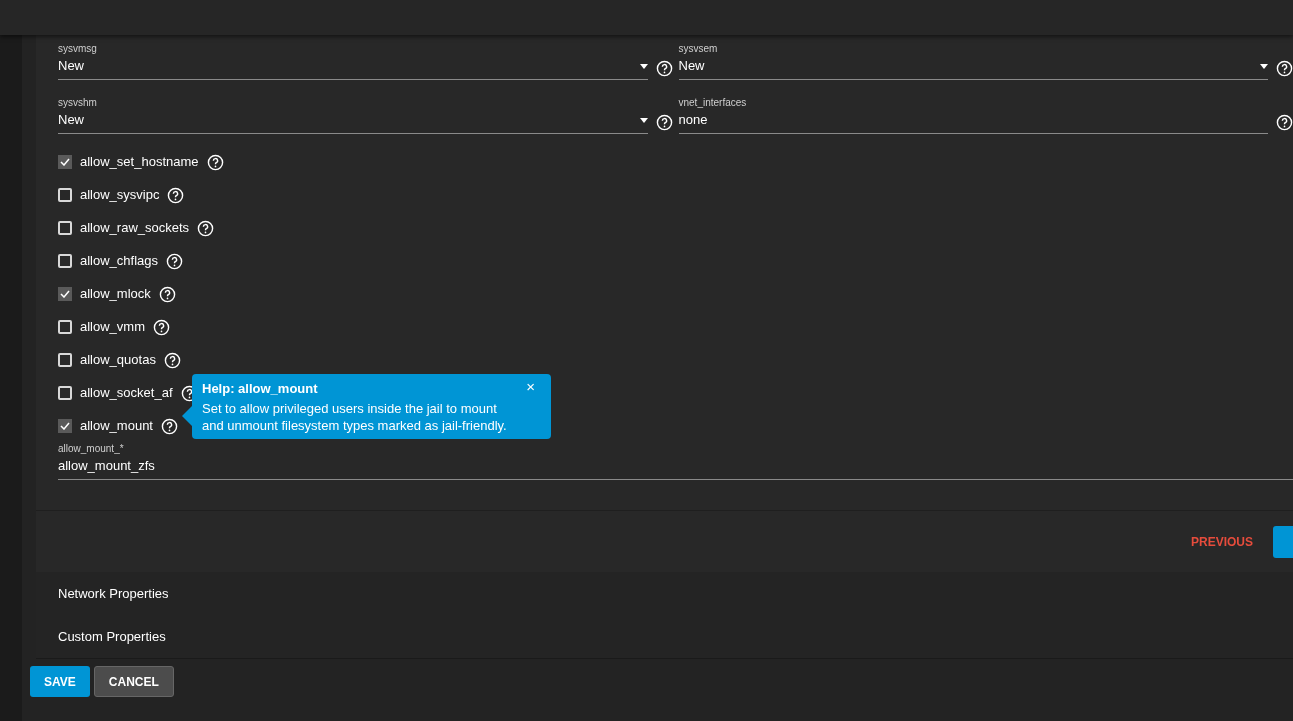 This screenshot has width=1293, height=721. I want to click on checkbox-label: allow_chflags, so click(119, 261).